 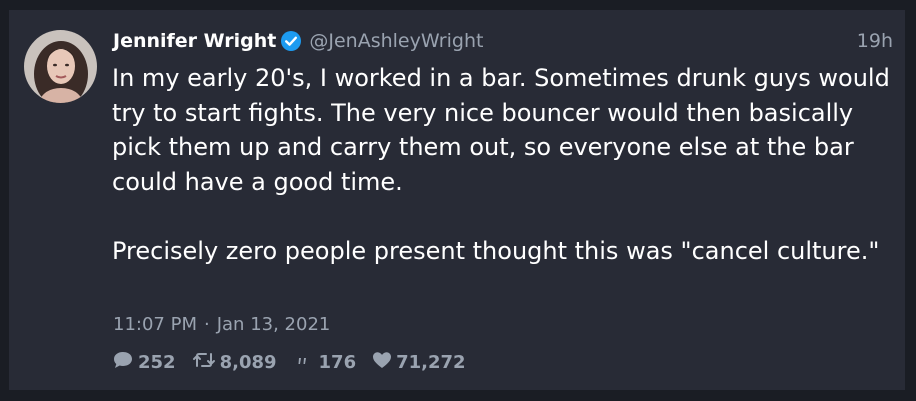 I want to click on retweet-icon, so click(x=204, y=362).